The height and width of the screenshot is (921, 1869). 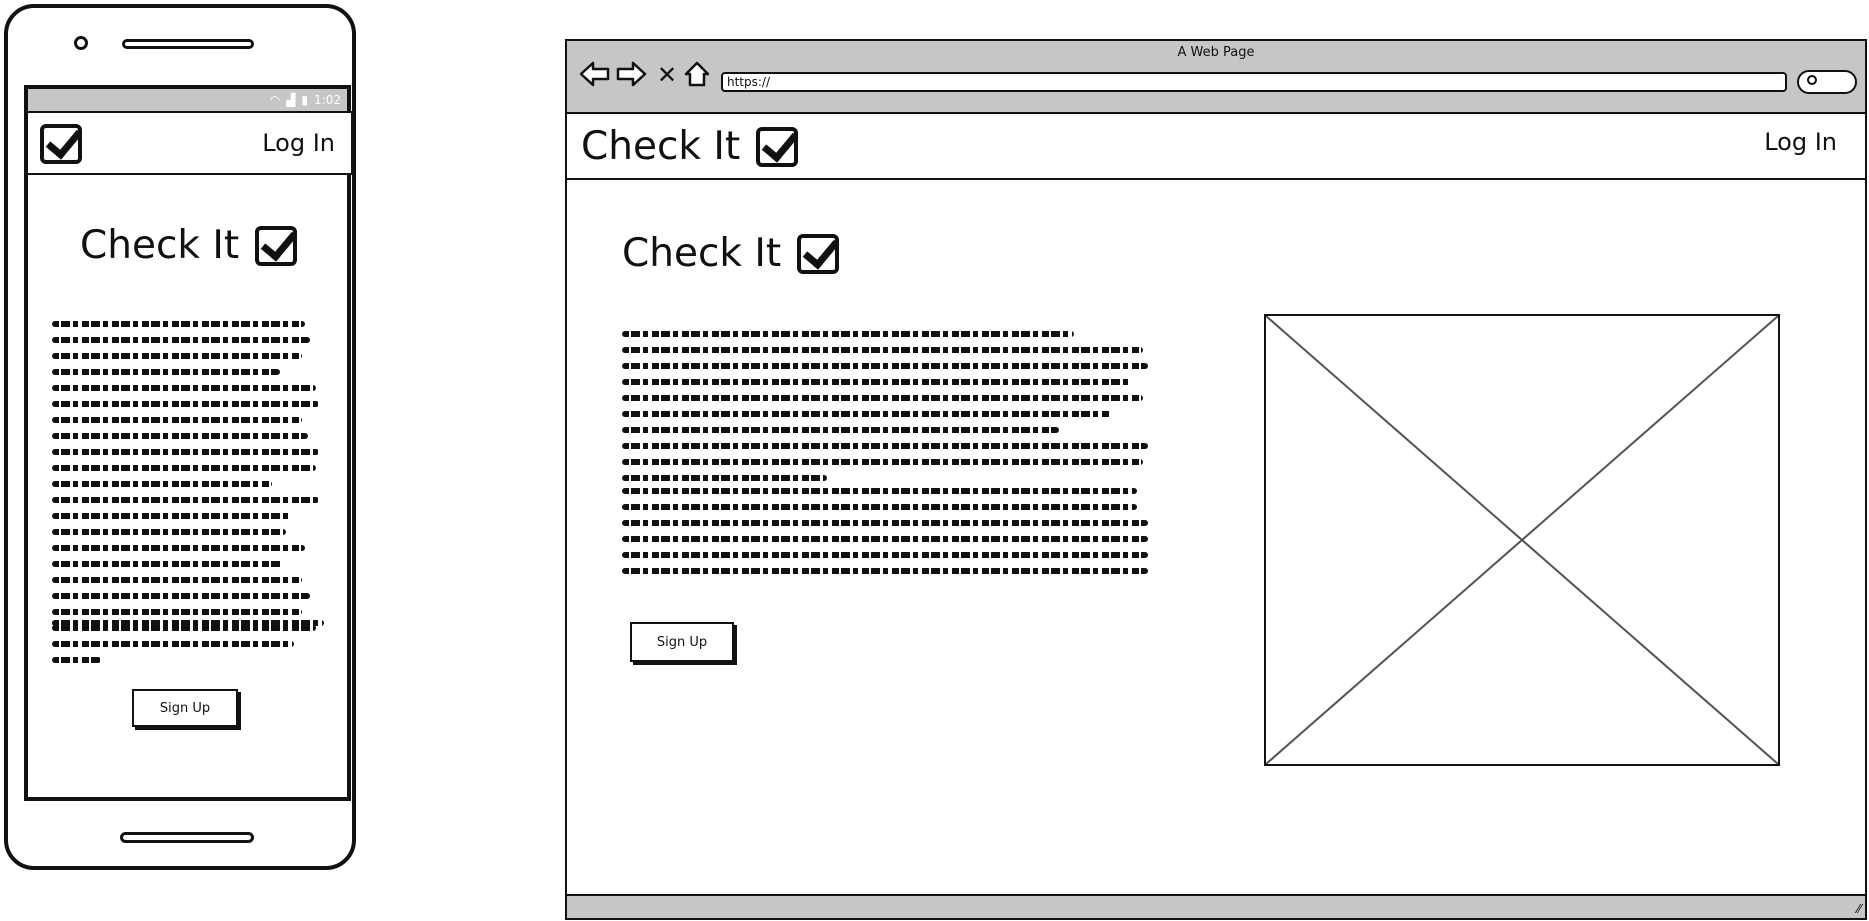 I want to click on browser-title: A Web Page, so click(x=1216, y=52).